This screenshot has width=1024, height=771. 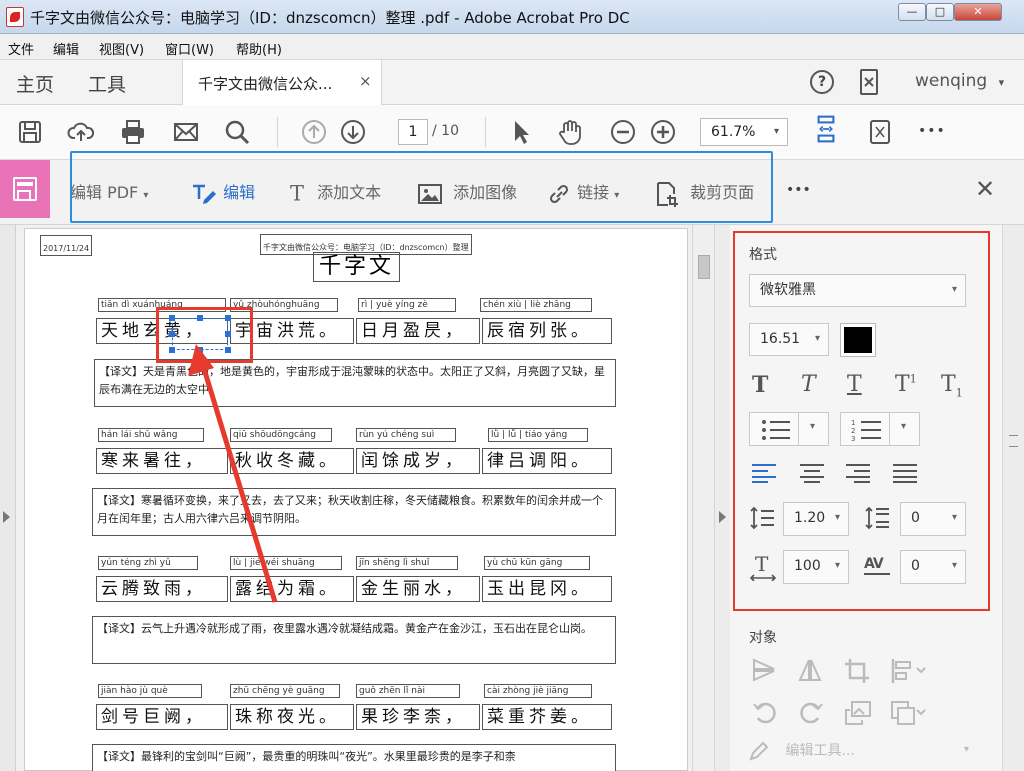 I want to click on subscript-icon: T1, so click(x=952, y=385).